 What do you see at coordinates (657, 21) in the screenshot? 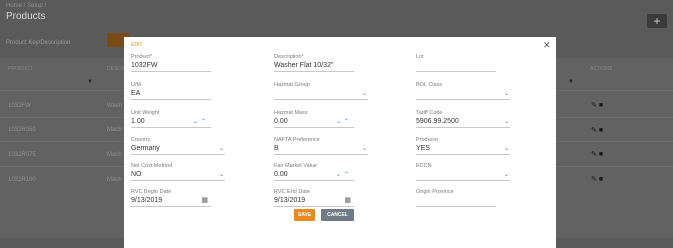
I see `add-product-button: +` at bounding box center [657, 21].